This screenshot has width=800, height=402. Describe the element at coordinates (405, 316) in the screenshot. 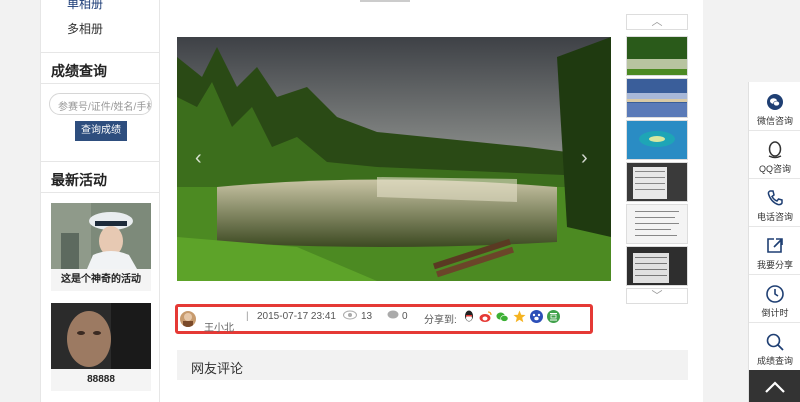

I see `comment-count: 0` at that location.